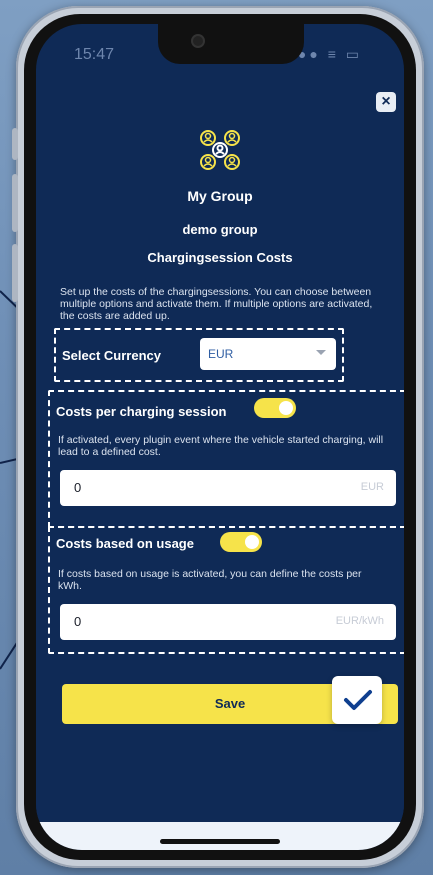 The width and height of the screenshot is (433, 875). Describe the element at coordinates (221, 354) in the screenshot. I see `currency-selected-value: EUR` at that location.